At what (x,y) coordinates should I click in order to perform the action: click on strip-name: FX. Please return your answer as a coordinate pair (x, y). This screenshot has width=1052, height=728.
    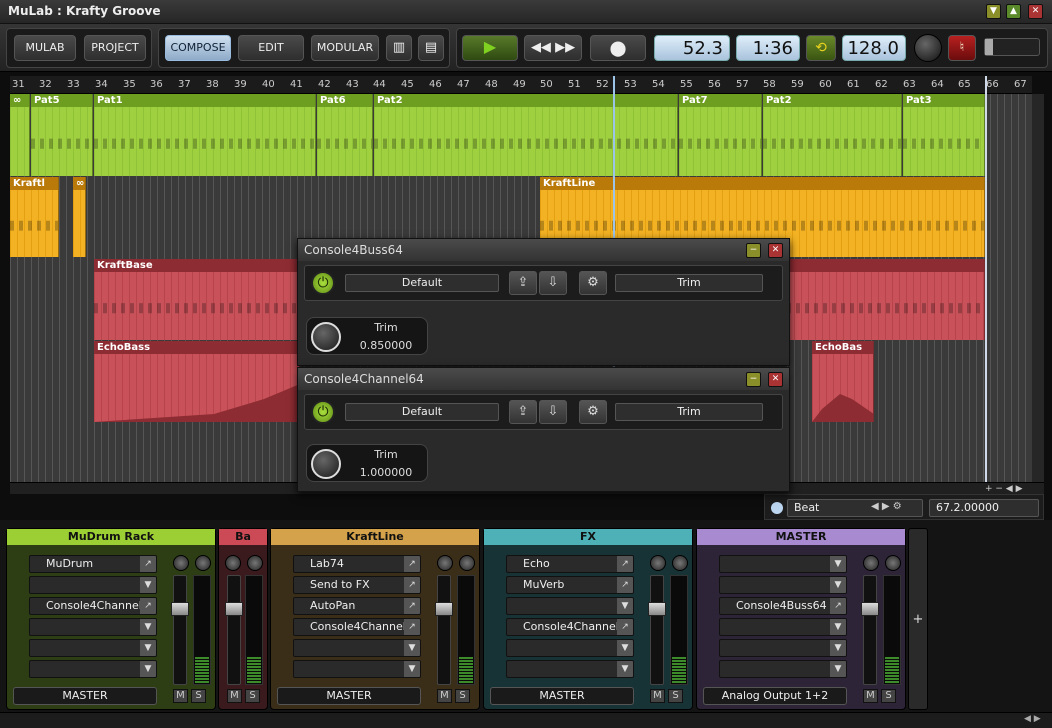
    Looking at the image, I should click on (588, 537).